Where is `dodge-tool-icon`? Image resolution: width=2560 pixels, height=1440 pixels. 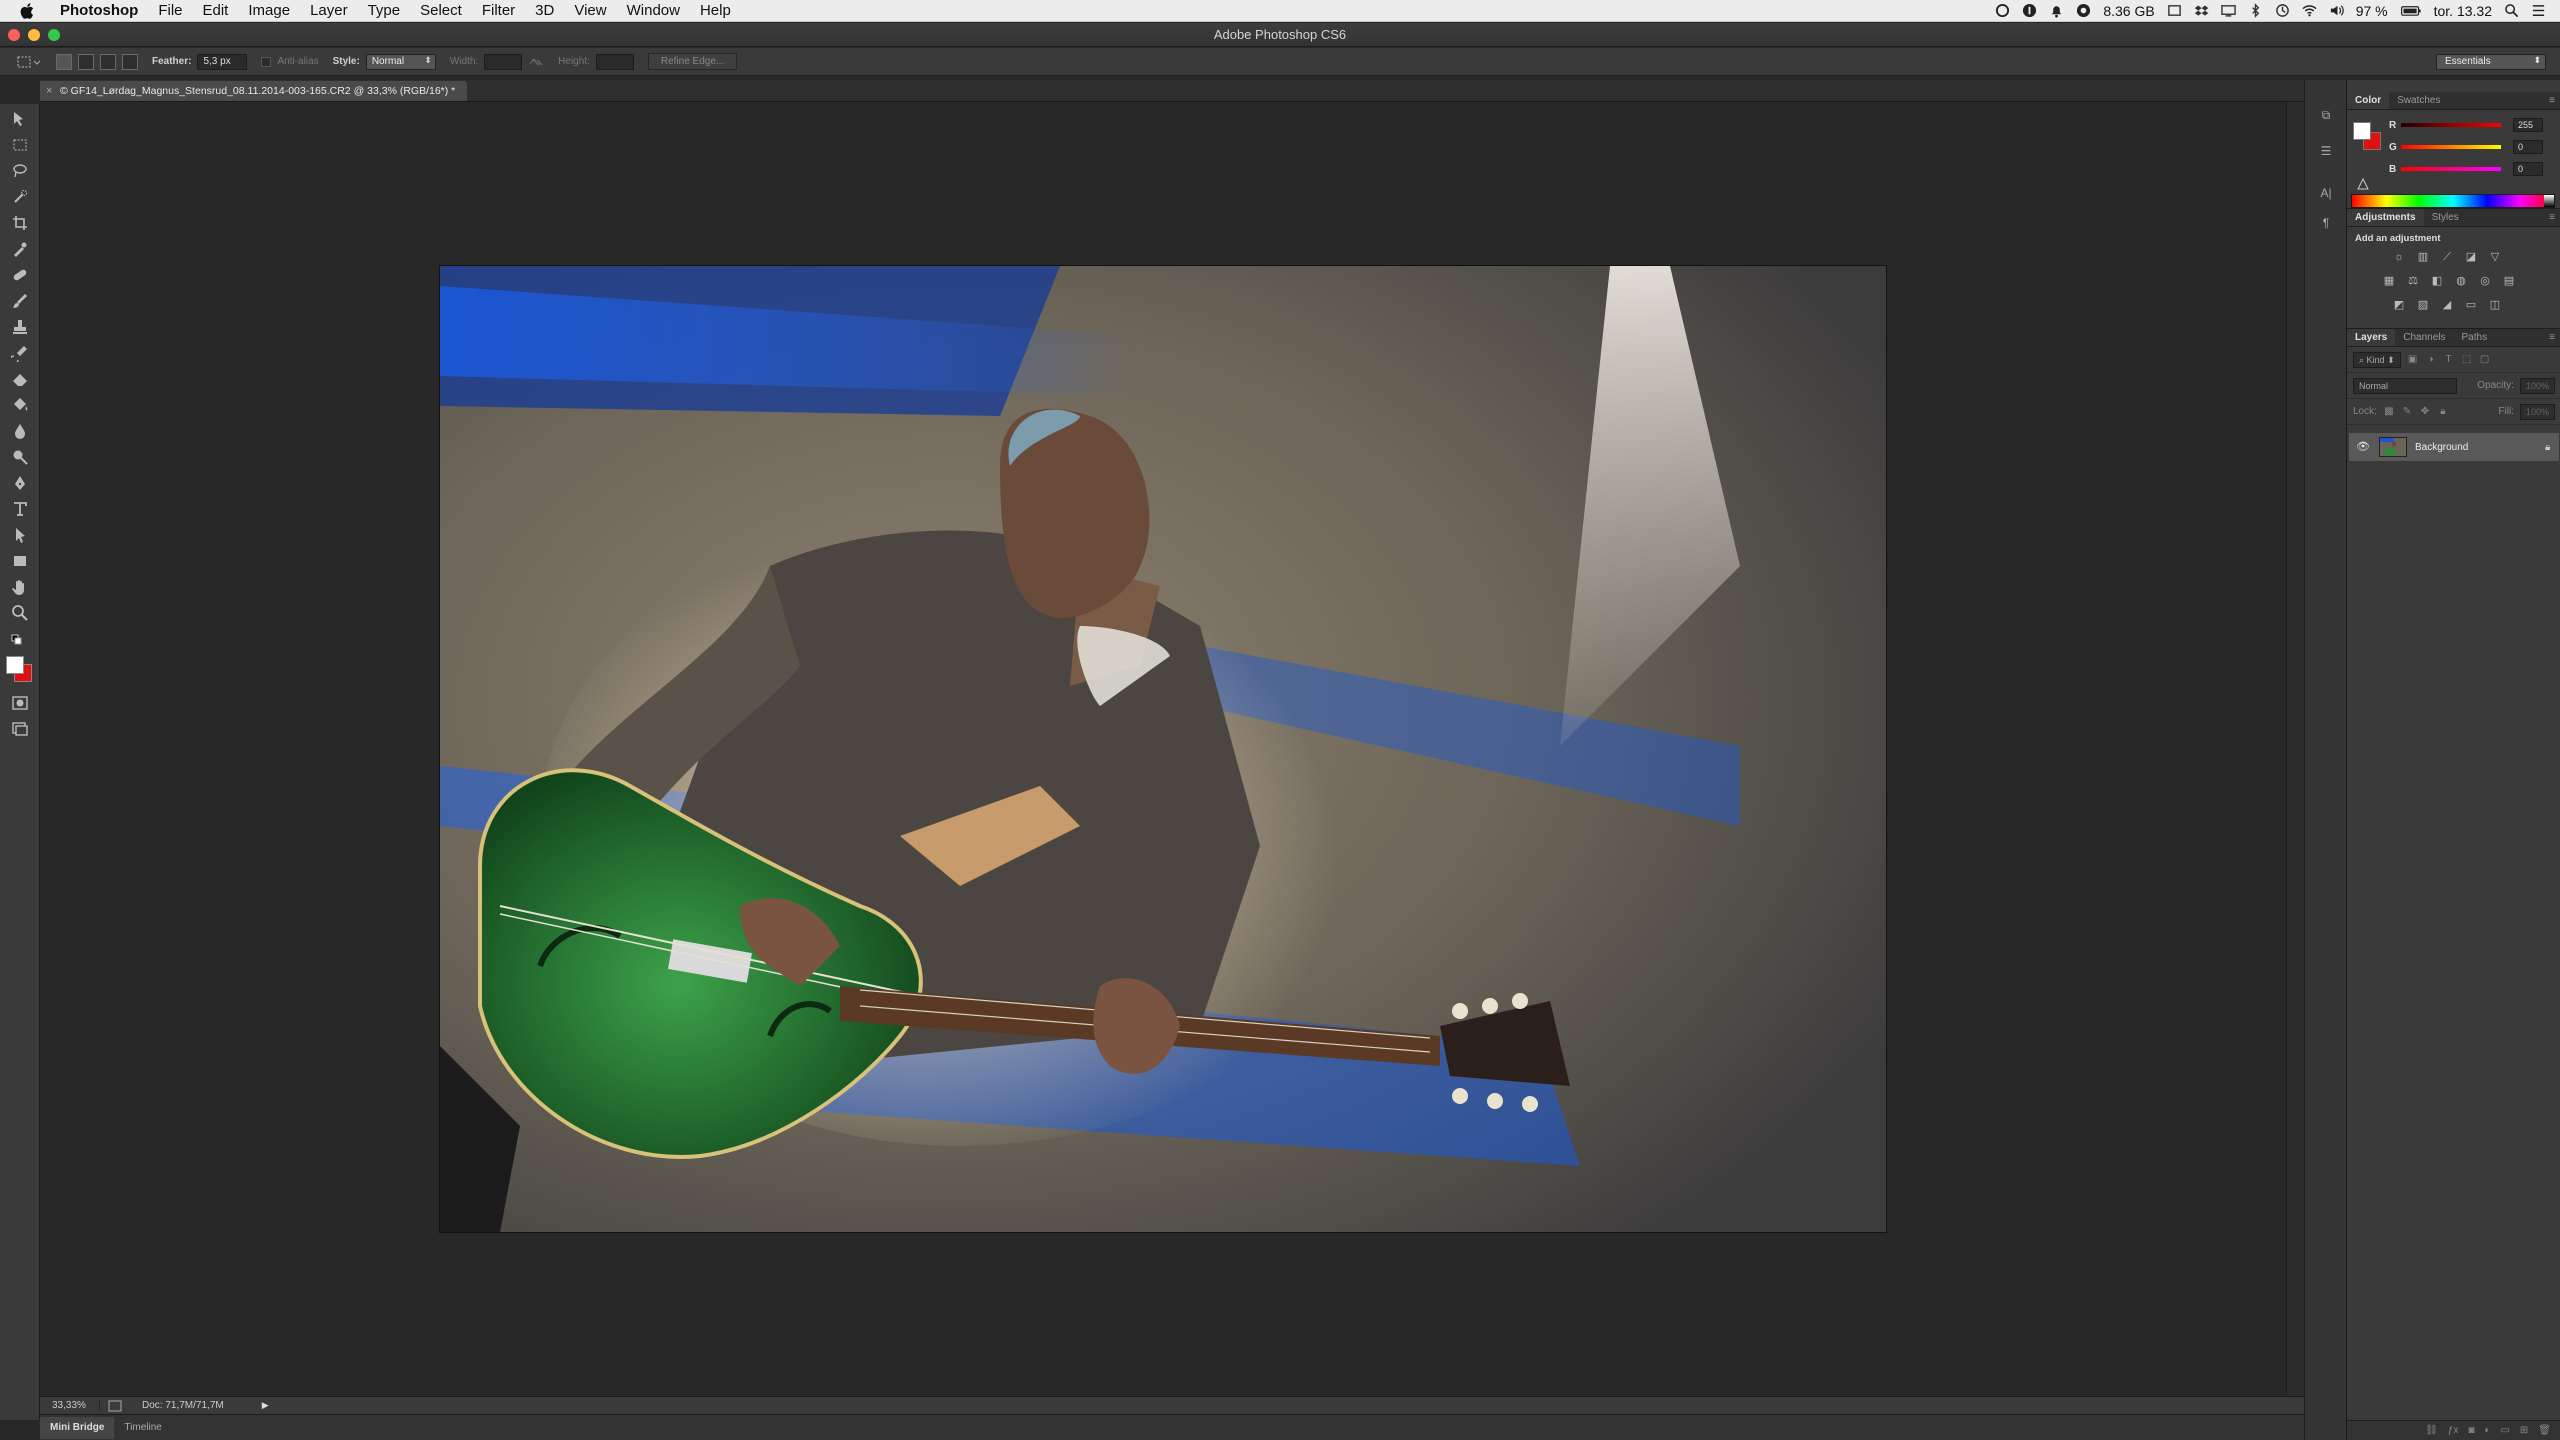
dodge-tool-icon is located at coordinates (20, 458).